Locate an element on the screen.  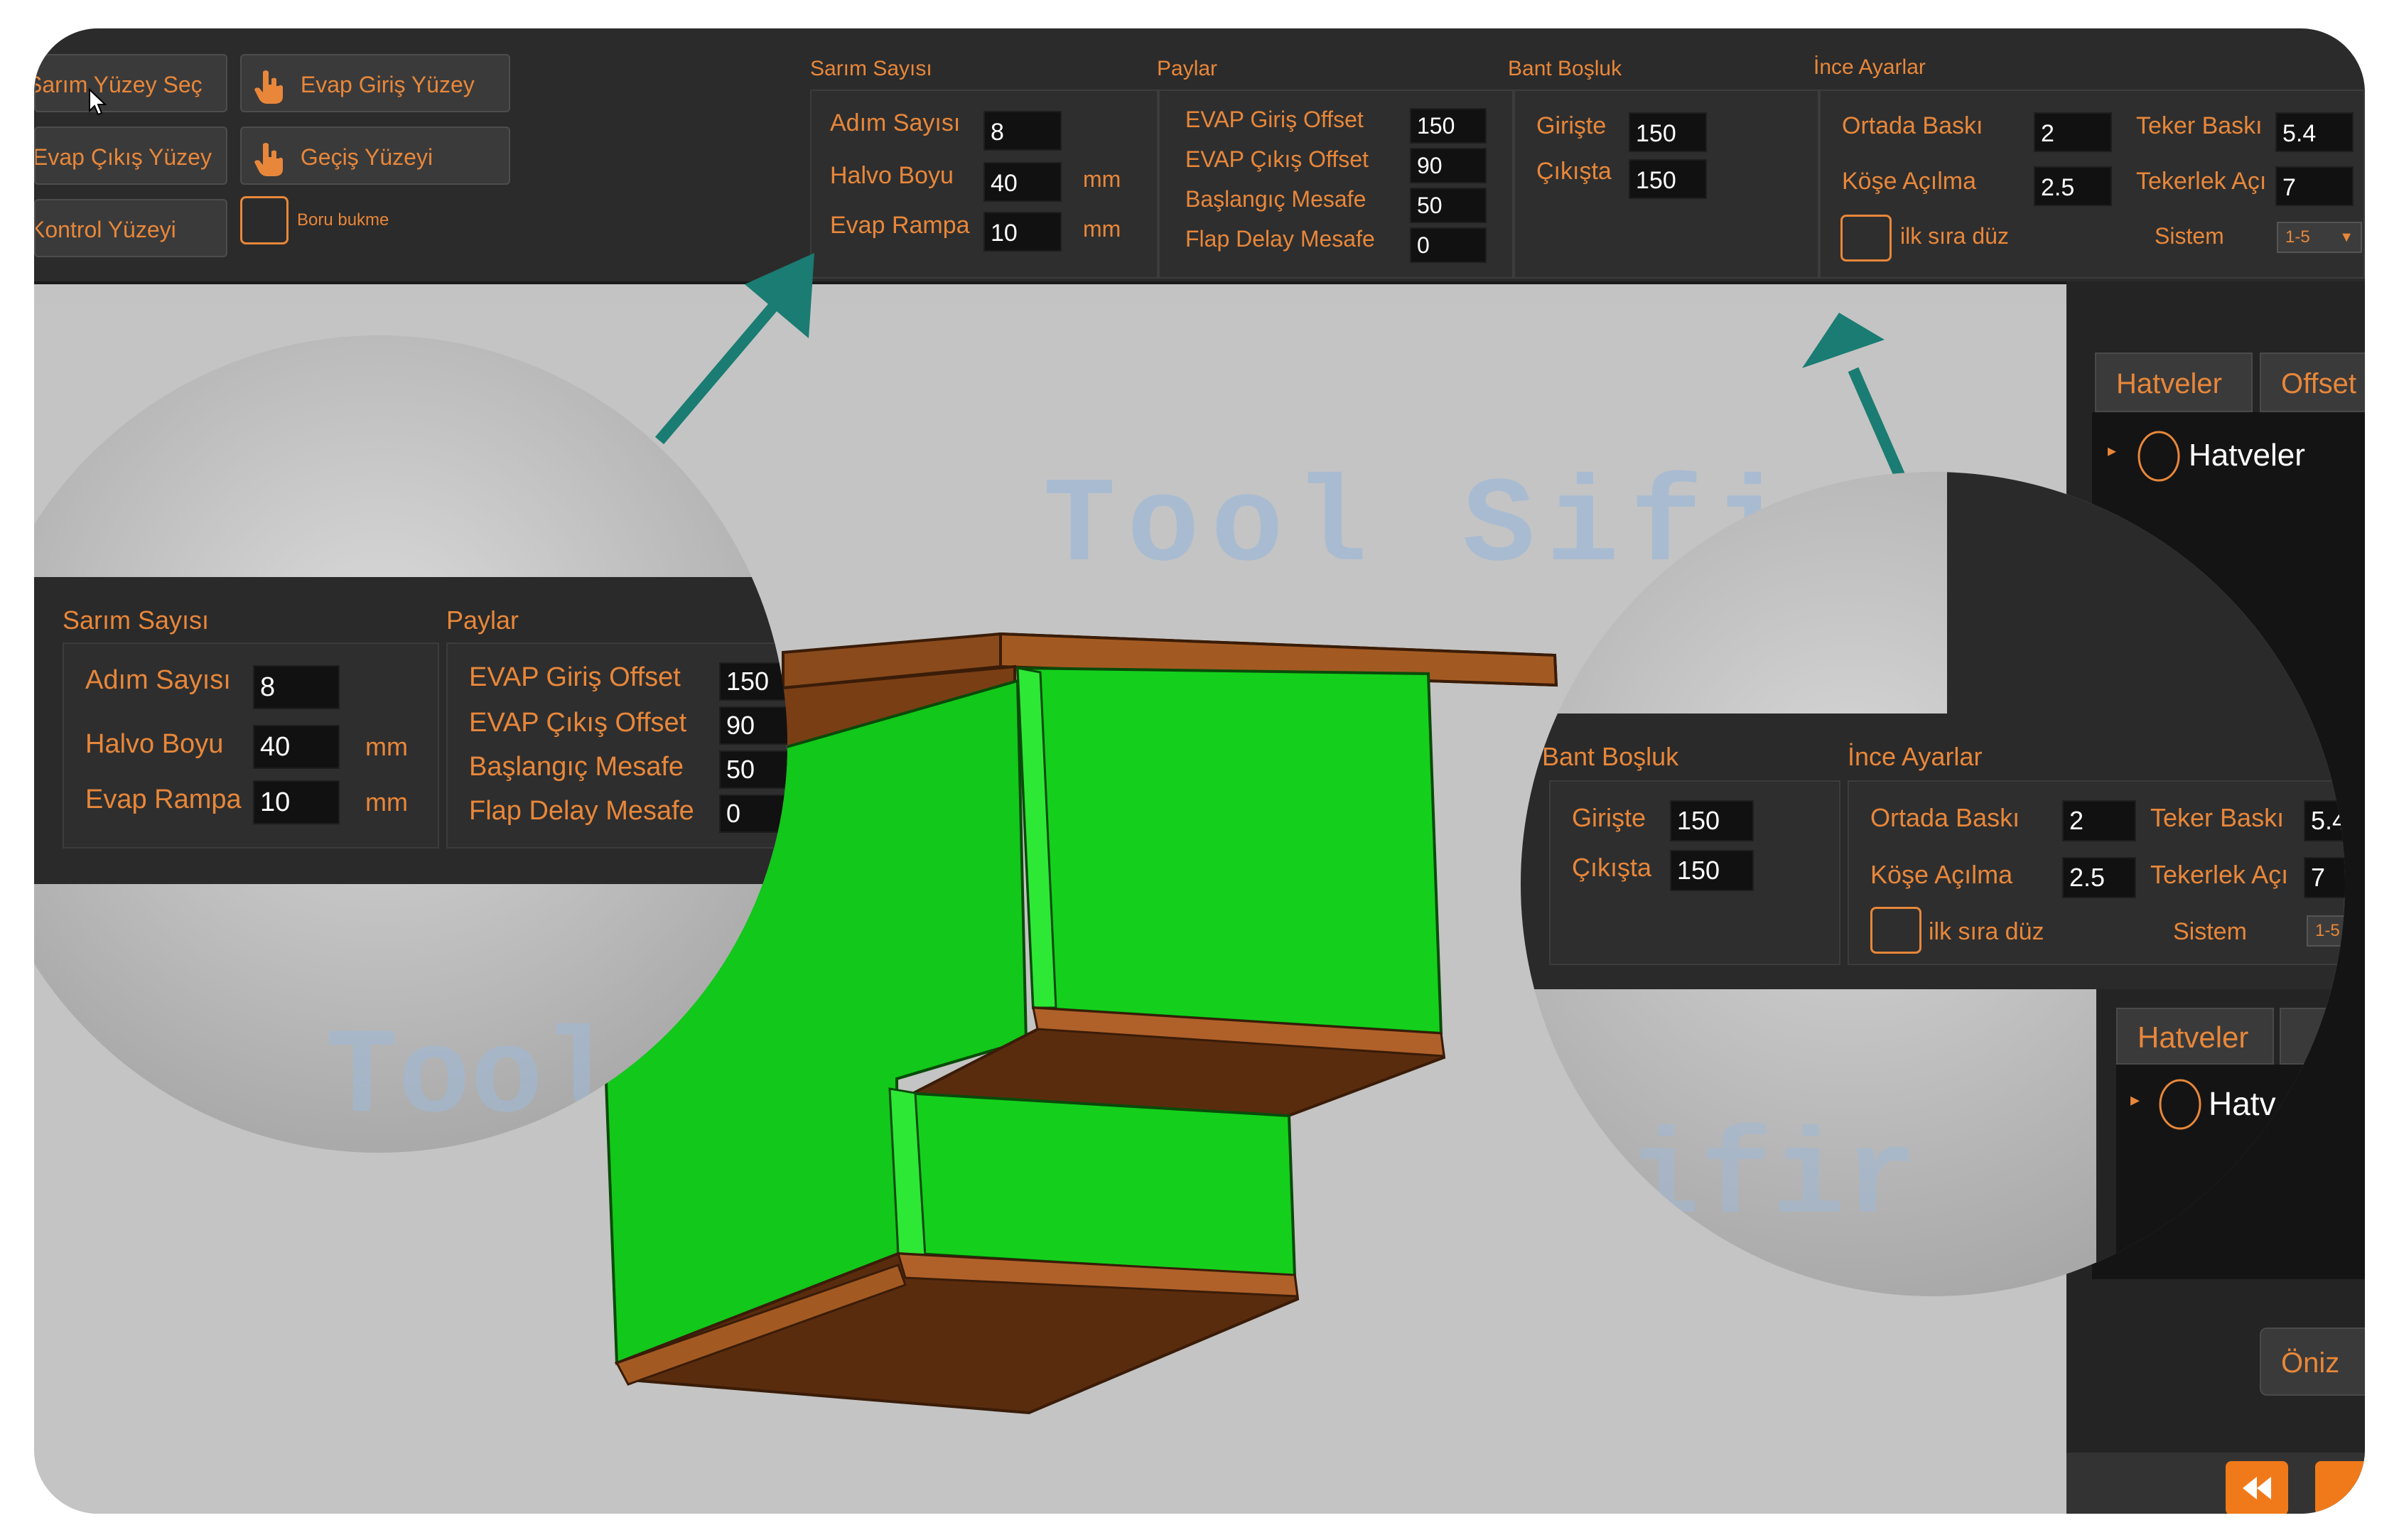
lens-expand-arrow-icon: ▸ is located at coordinates (2135, 1100).